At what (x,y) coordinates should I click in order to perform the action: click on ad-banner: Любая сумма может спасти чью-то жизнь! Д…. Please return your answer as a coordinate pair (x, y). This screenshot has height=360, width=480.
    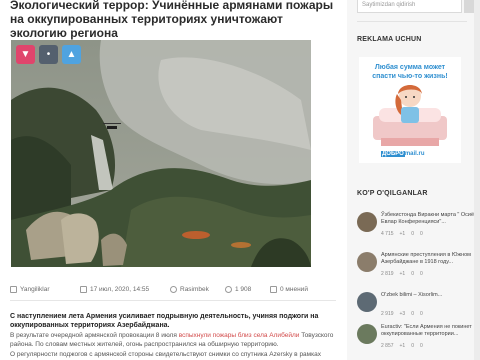
    Looking at the image, I should click on (410, 110).